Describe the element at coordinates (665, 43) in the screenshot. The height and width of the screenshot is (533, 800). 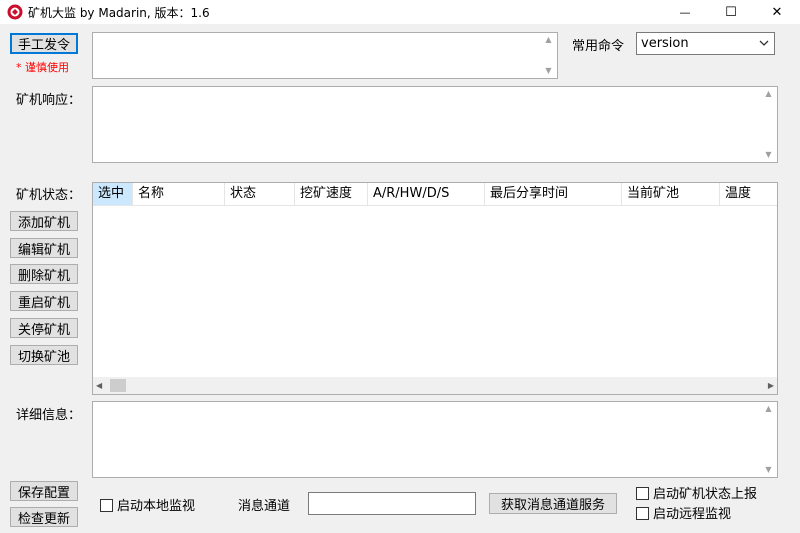
I see `common-commands-value: version` at that location.